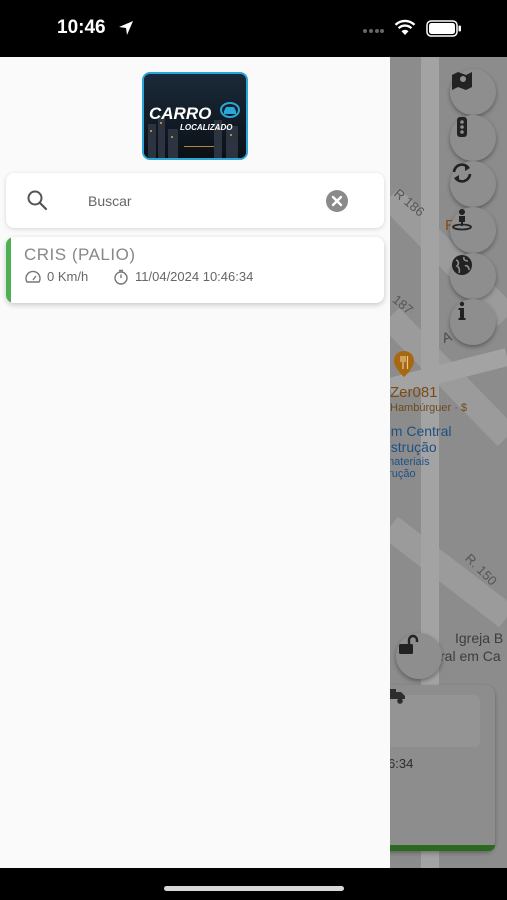 This screenshot has height=900, width=507. Describe the element at coordinates (404, 364) in the screenshot. I see `restaurant-pin-icon` at that location.